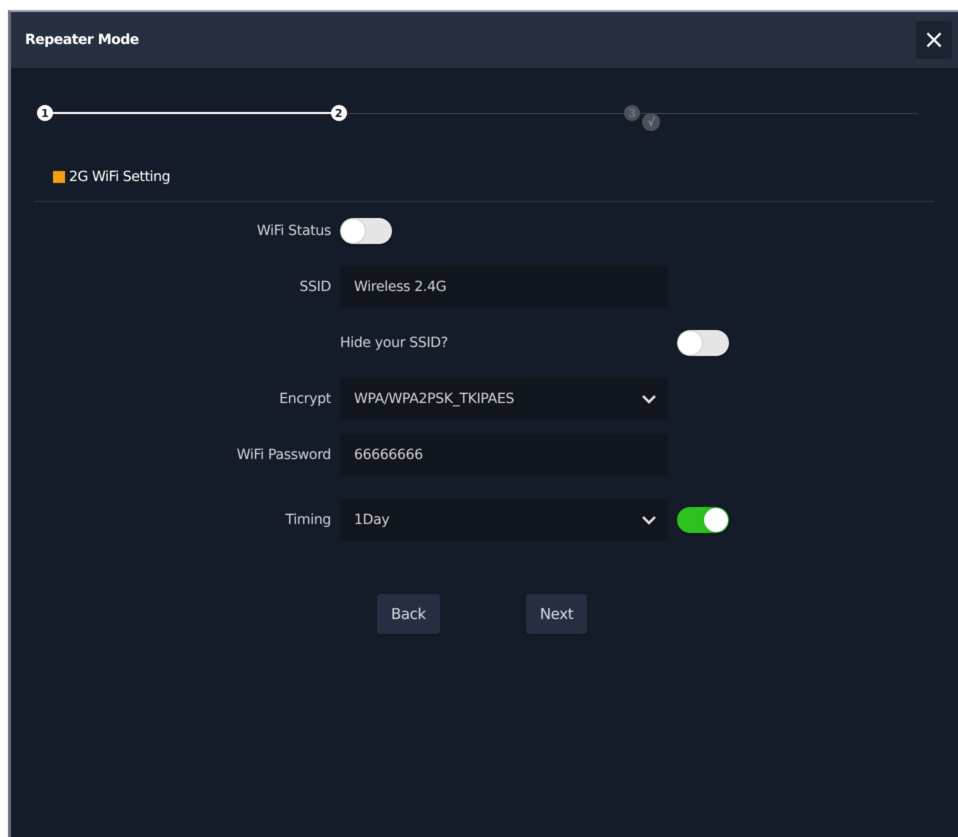 Image resolution: width=958 pixels, height=837 pixels. What do you see at coordinates (45, 113) in the screenshot?
I see `step-circle: 1` at bounding box center [45, 113].